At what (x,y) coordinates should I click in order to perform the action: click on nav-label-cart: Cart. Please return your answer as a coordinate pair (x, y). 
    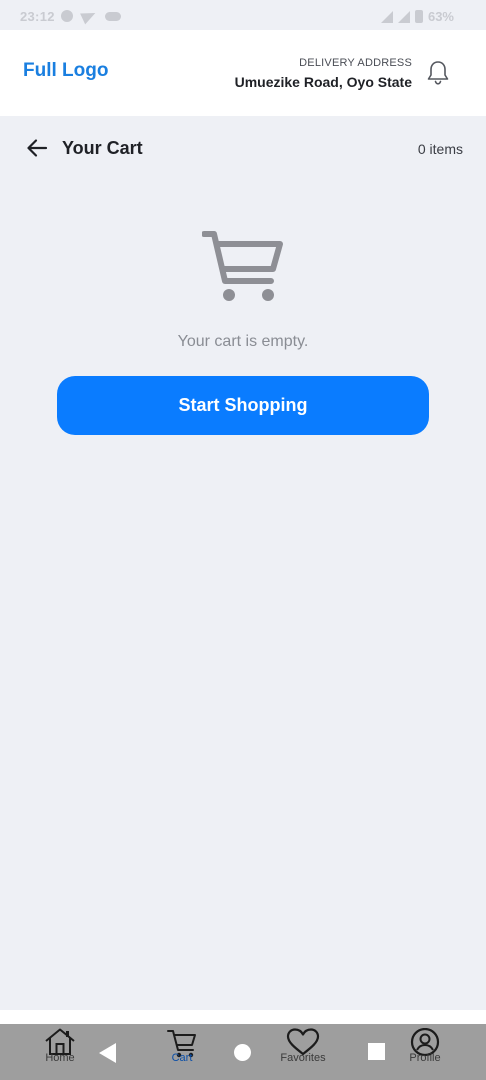
    Looking at the image, I should click on (182, 1058).